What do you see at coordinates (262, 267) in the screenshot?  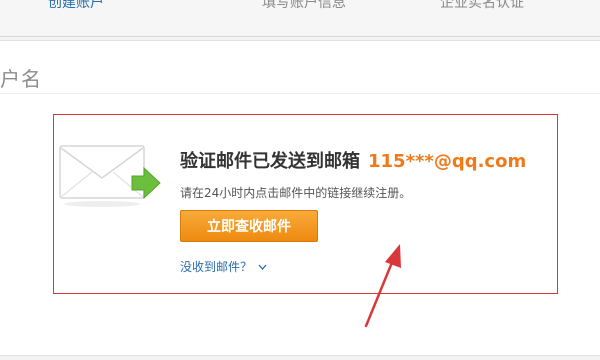 I see `chevron-down-icon` at bounding box center [262, 267].